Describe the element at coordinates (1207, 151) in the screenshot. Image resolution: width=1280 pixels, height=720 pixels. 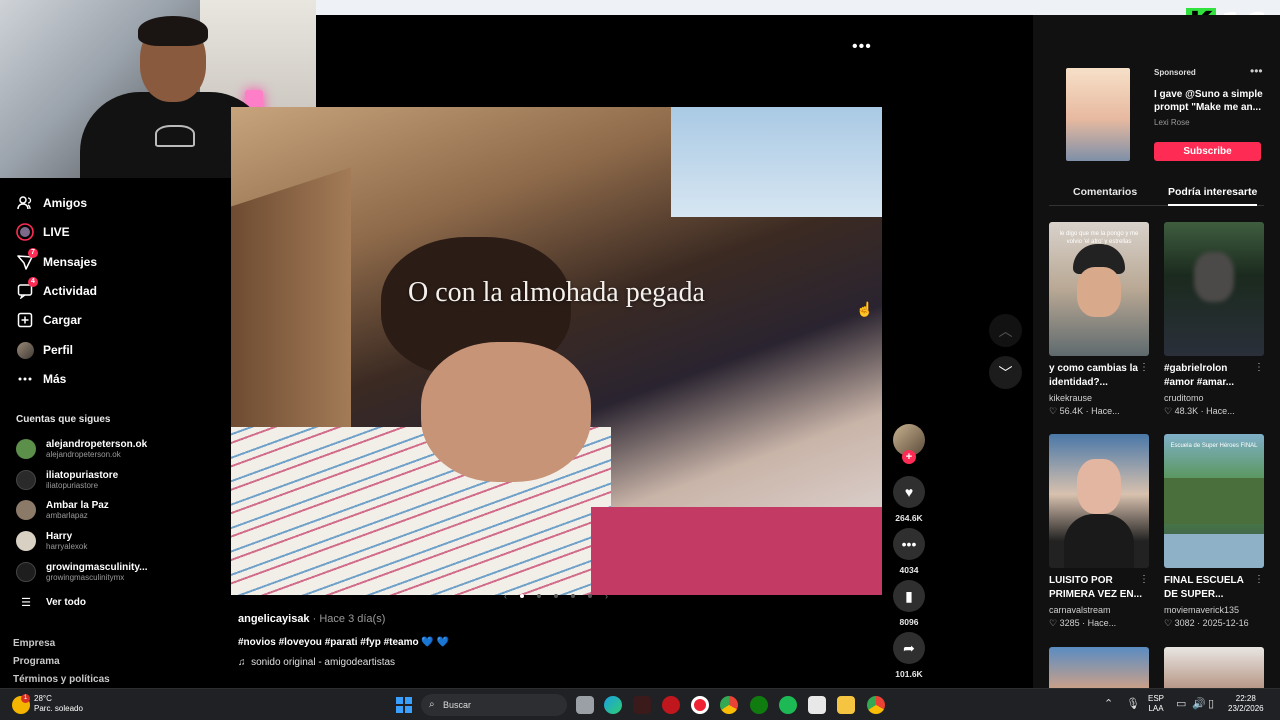
I see `subscribe-button: Subscribe` at that location.